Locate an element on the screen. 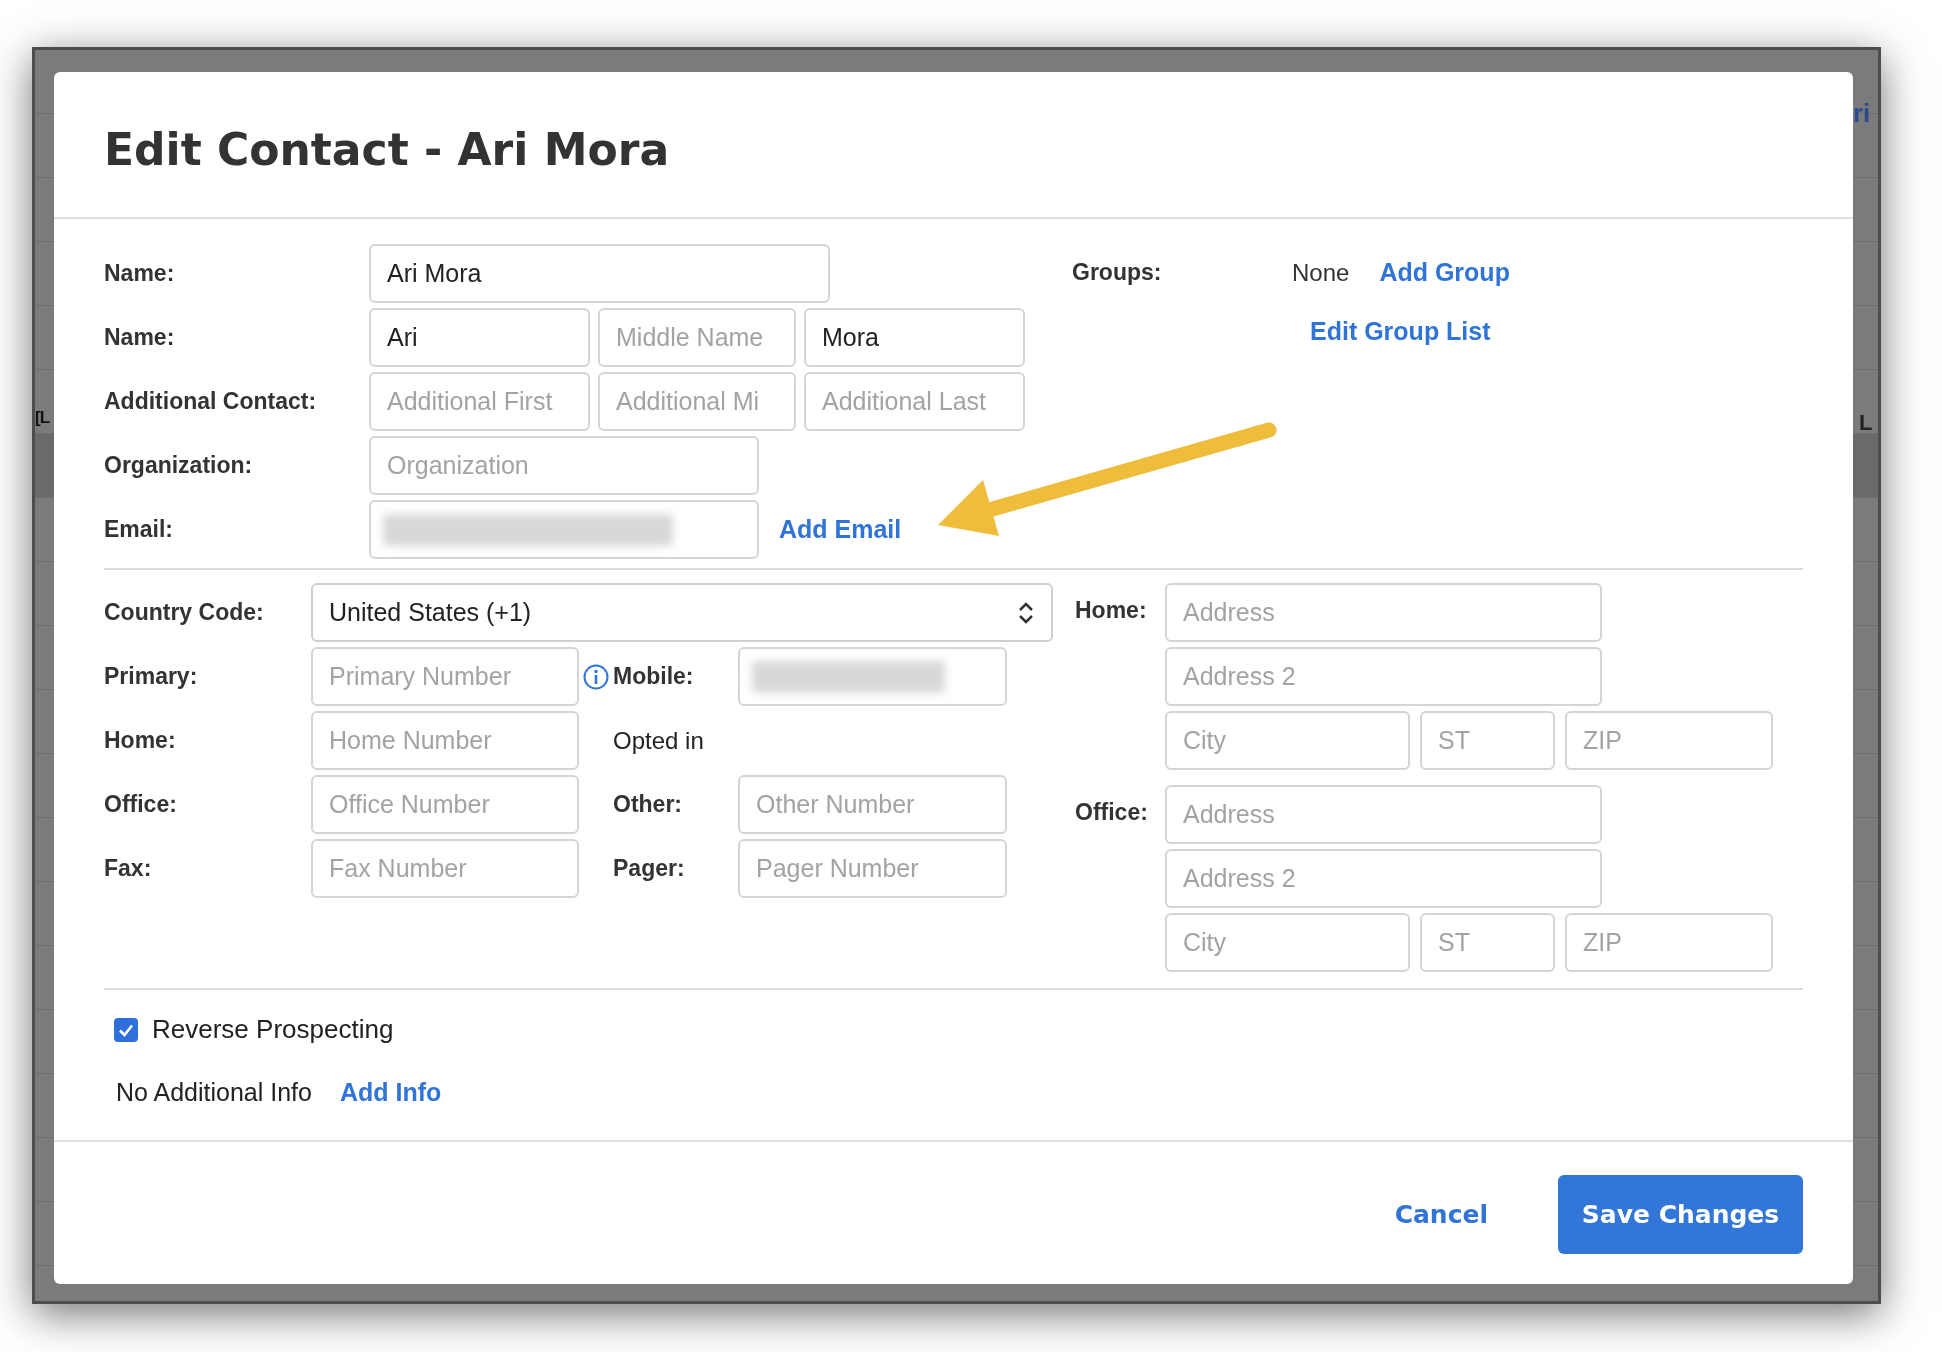 The height and width of the screenshot is (1352, 1942). field-label: Mobile: is located at coordinates (653, 676).